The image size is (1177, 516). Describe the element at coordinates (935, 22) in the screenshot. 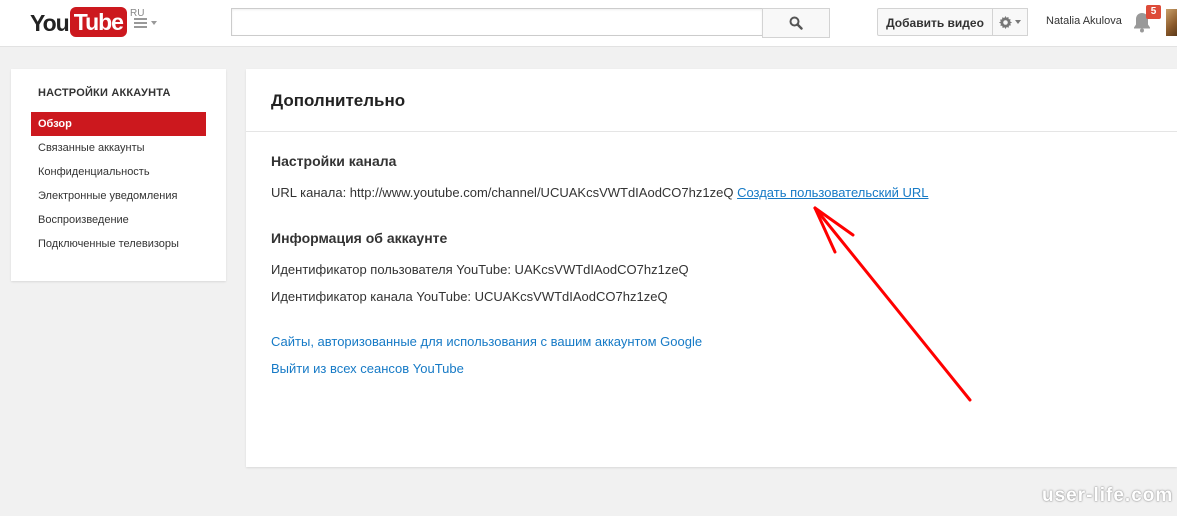

I see `upload-video-button: Добавить видео` at that location.